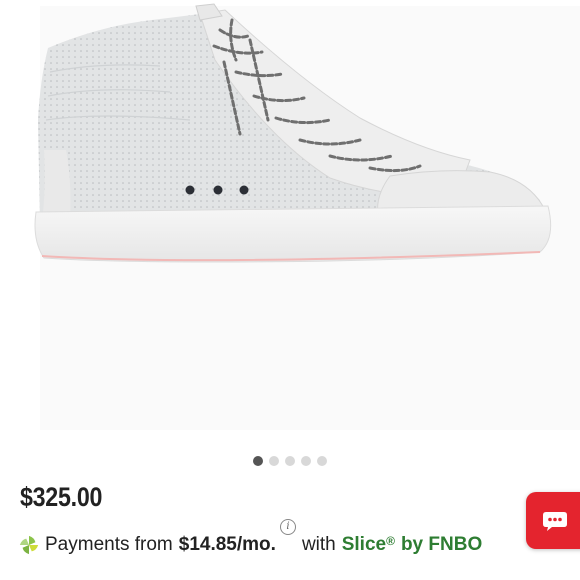 Image resolution: width=580 pixels, height=580 pixels. I want to click on product-price: $325.00, so click(61, 497).